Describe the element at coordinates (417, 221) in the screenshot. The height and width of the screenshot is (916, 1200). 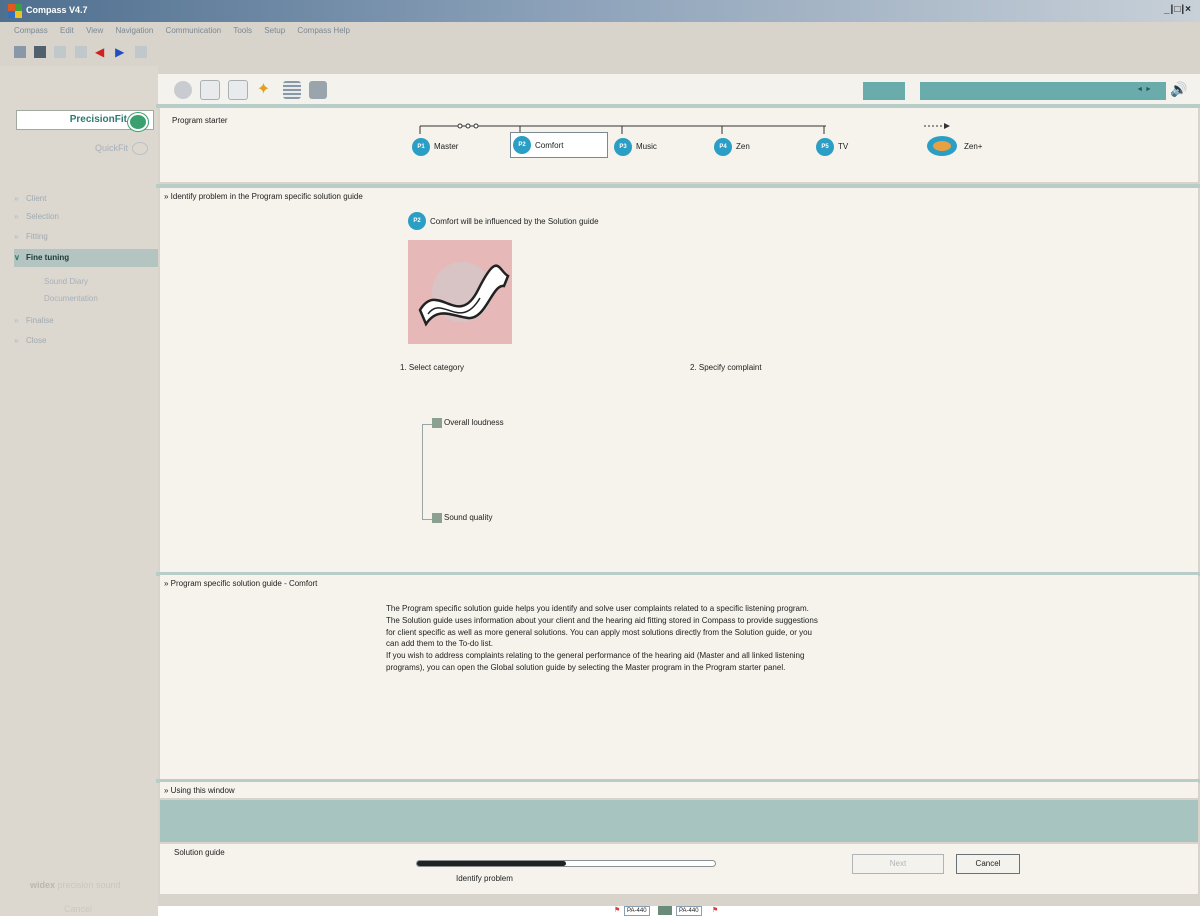
I see `program-badge-icon: P2` at that location.